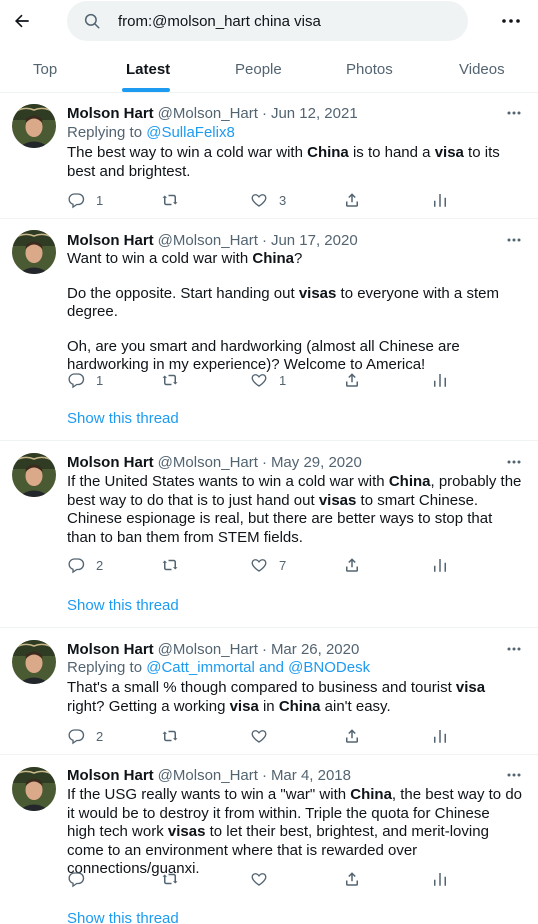  Describe the element at coordinates (268, 200) in the screenshot. I see `like-button: 3` at that location.